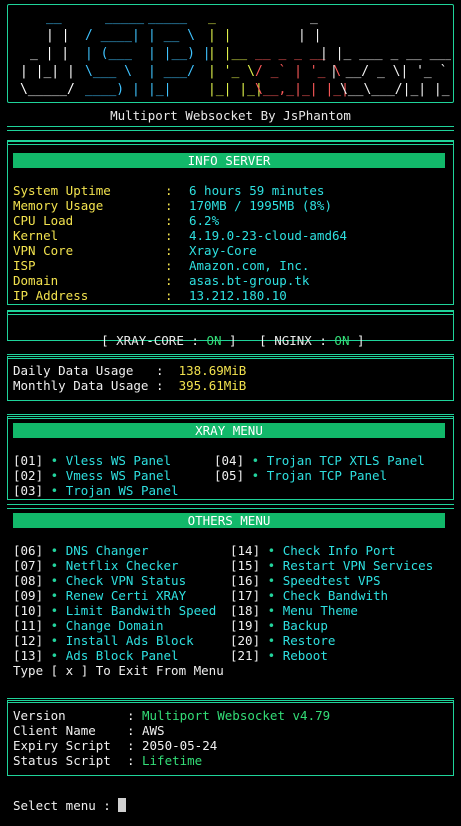 This screenshot has width=461, height=826. I want to click on menu-item-number: [21], so click(245, 655).